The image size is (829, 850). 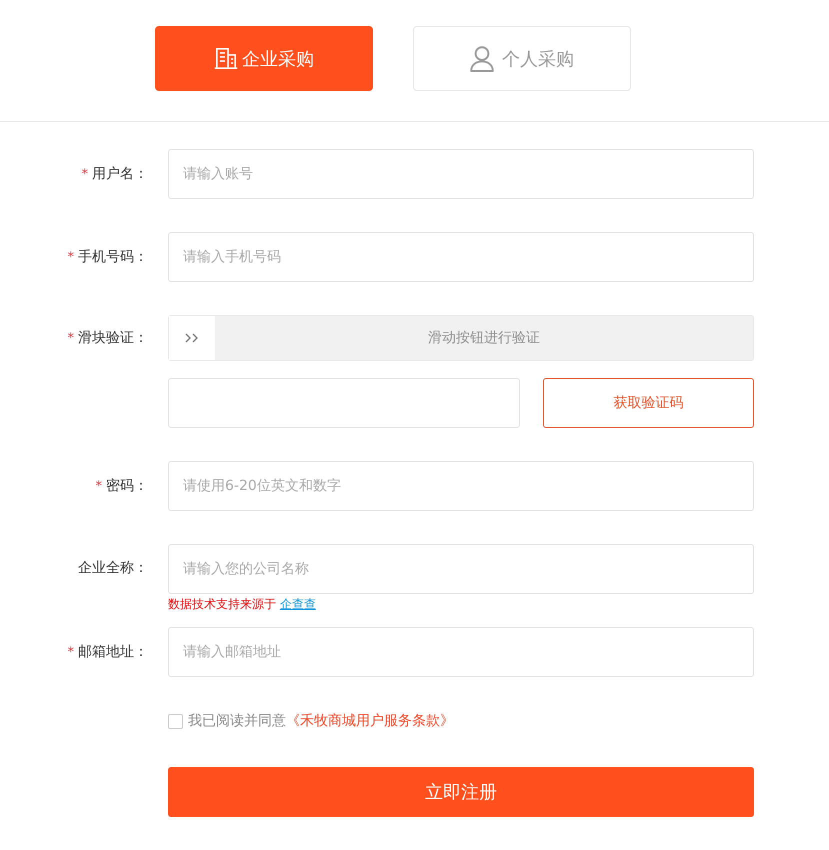 What do you see at coordinates (113, 257) in the screenshot?
I see `field-label: 手机号码：` at bounding box center [113, 257].